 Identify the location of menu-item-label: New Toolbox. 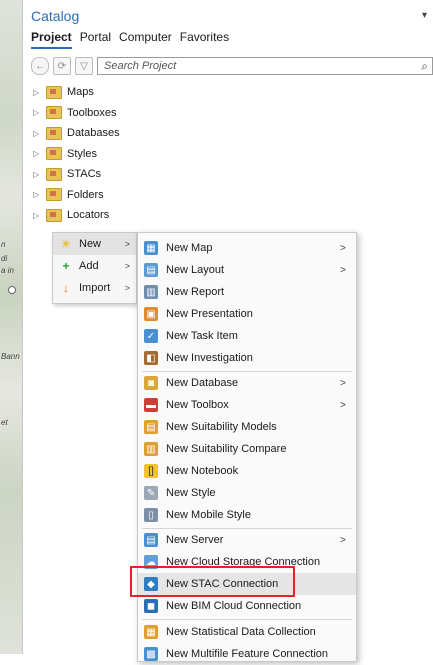
(197, 405).